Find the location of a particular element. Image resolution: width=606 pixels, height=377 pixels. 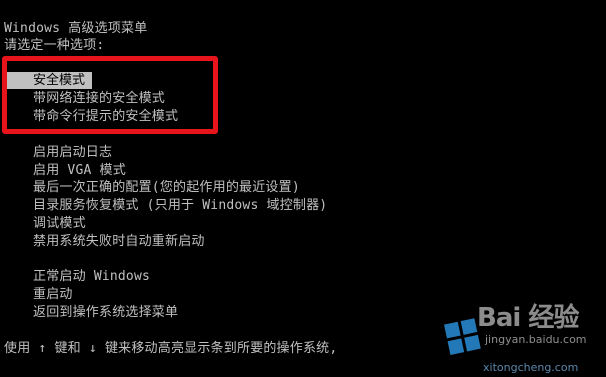

menu-item-directory-restore: 目录服务恢复模式 (只用于 Windows 域控制器) is located at coordinates (180, 205).